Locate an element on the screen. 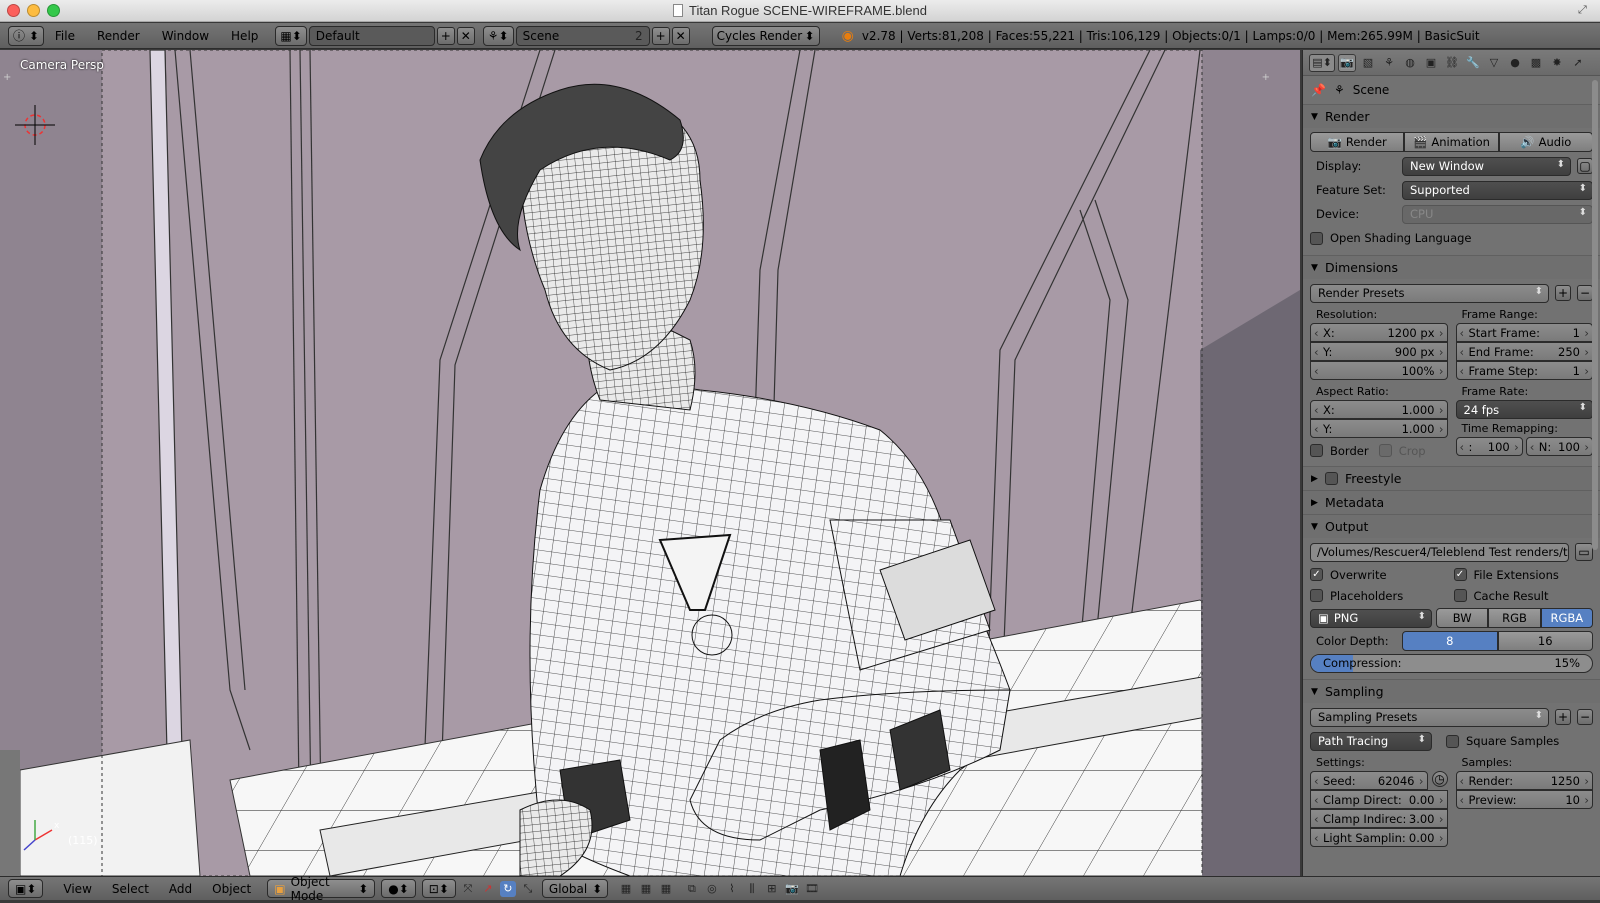 The height and width of the screenshot is (903, 1600). toolshelf-toggle-icon: + is located at coordinates (7, 77).